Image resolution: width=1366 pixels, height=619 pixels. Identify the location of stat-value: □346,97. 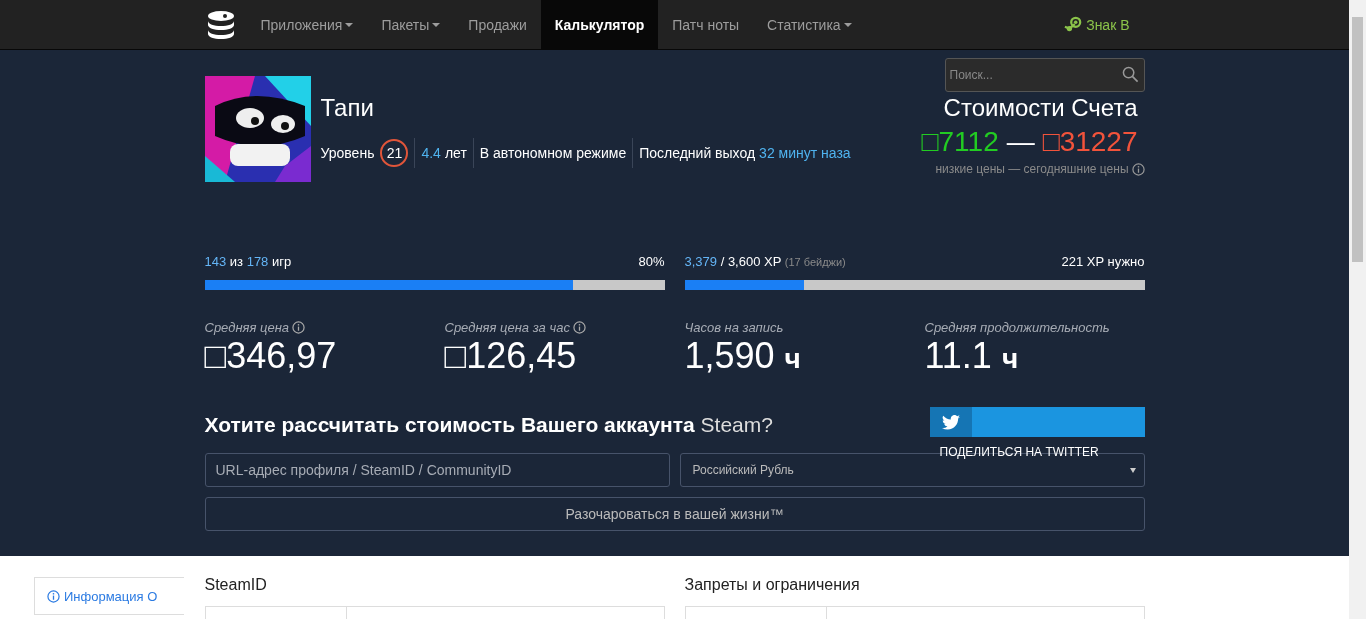
(270, 355).